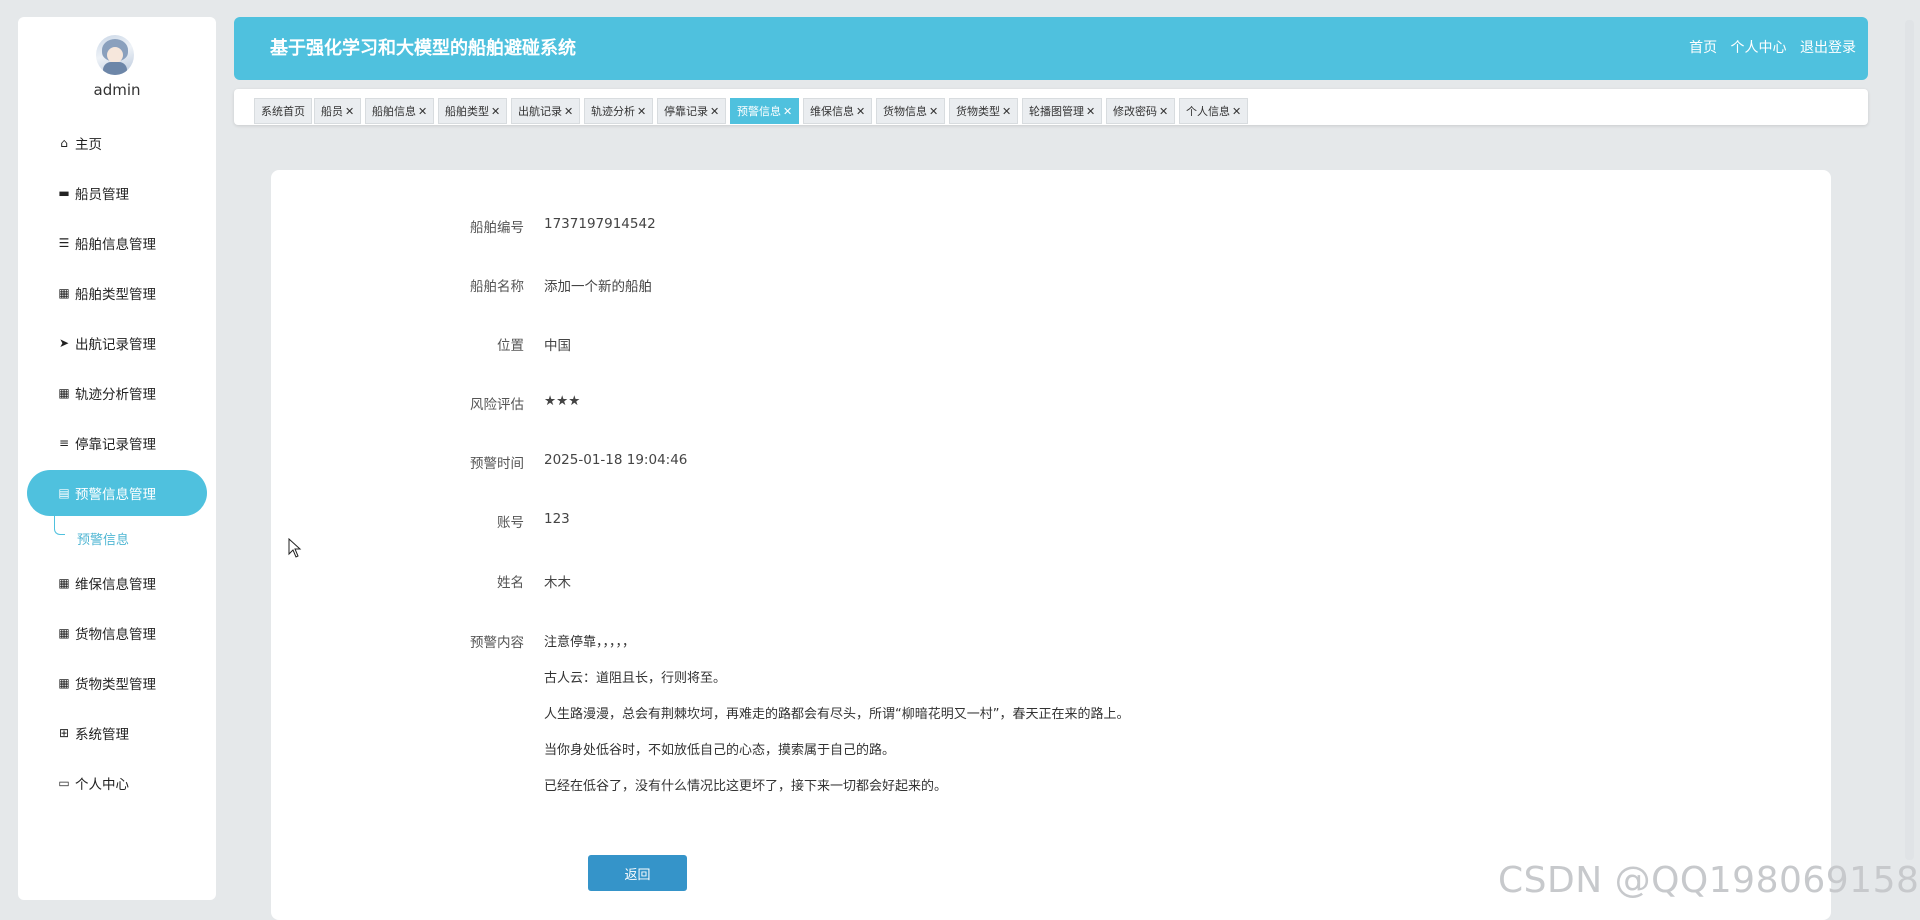  I want to click on top-header: 基于强化学习和大模型的船舶避碰系统 首页 个人中心 退出登录, so click(1051, 48).